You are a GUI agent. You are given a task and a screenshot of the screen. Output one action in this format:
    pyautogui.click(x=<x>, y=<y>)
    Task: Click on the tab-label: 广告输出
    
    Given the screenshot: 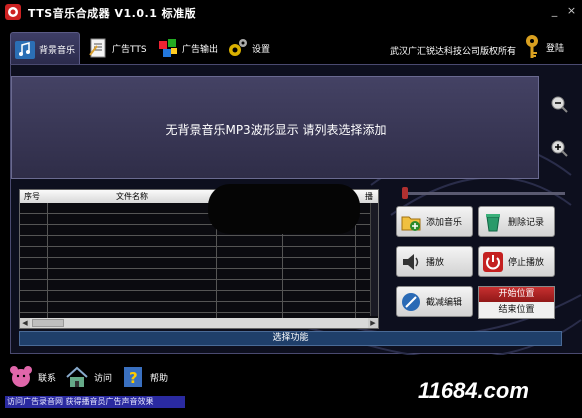 What is the action you would take?
    pyautogui.click(x=200, y=49)
    